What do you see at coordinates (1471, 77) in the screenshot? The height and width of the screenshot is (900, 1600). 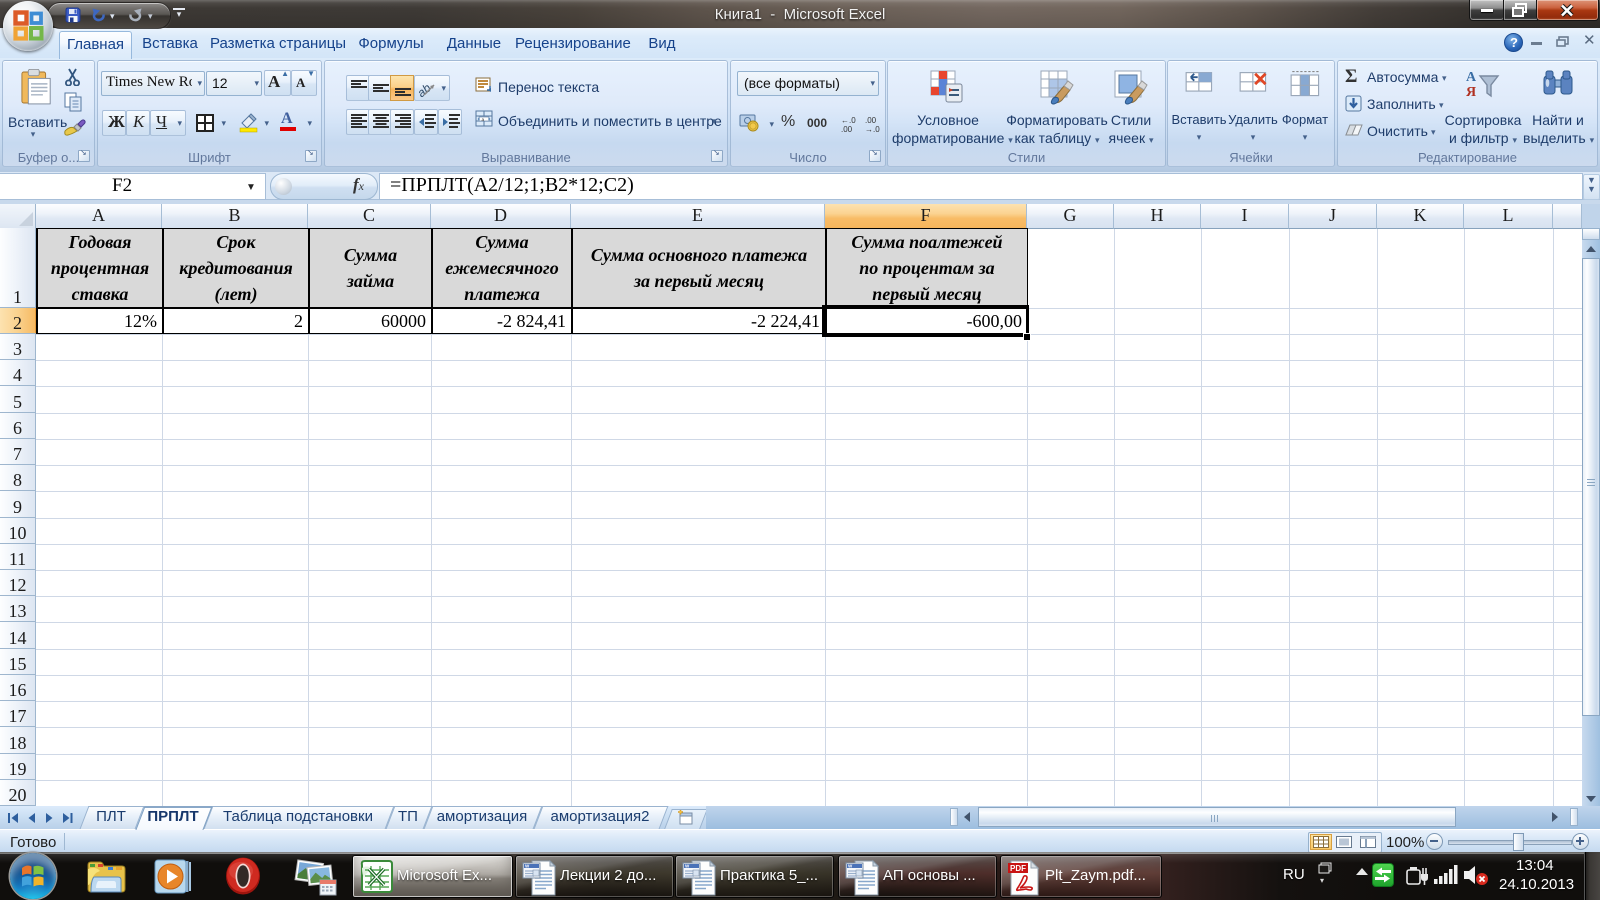 I see `svg-text: А` at bounding box center [1471, 77].